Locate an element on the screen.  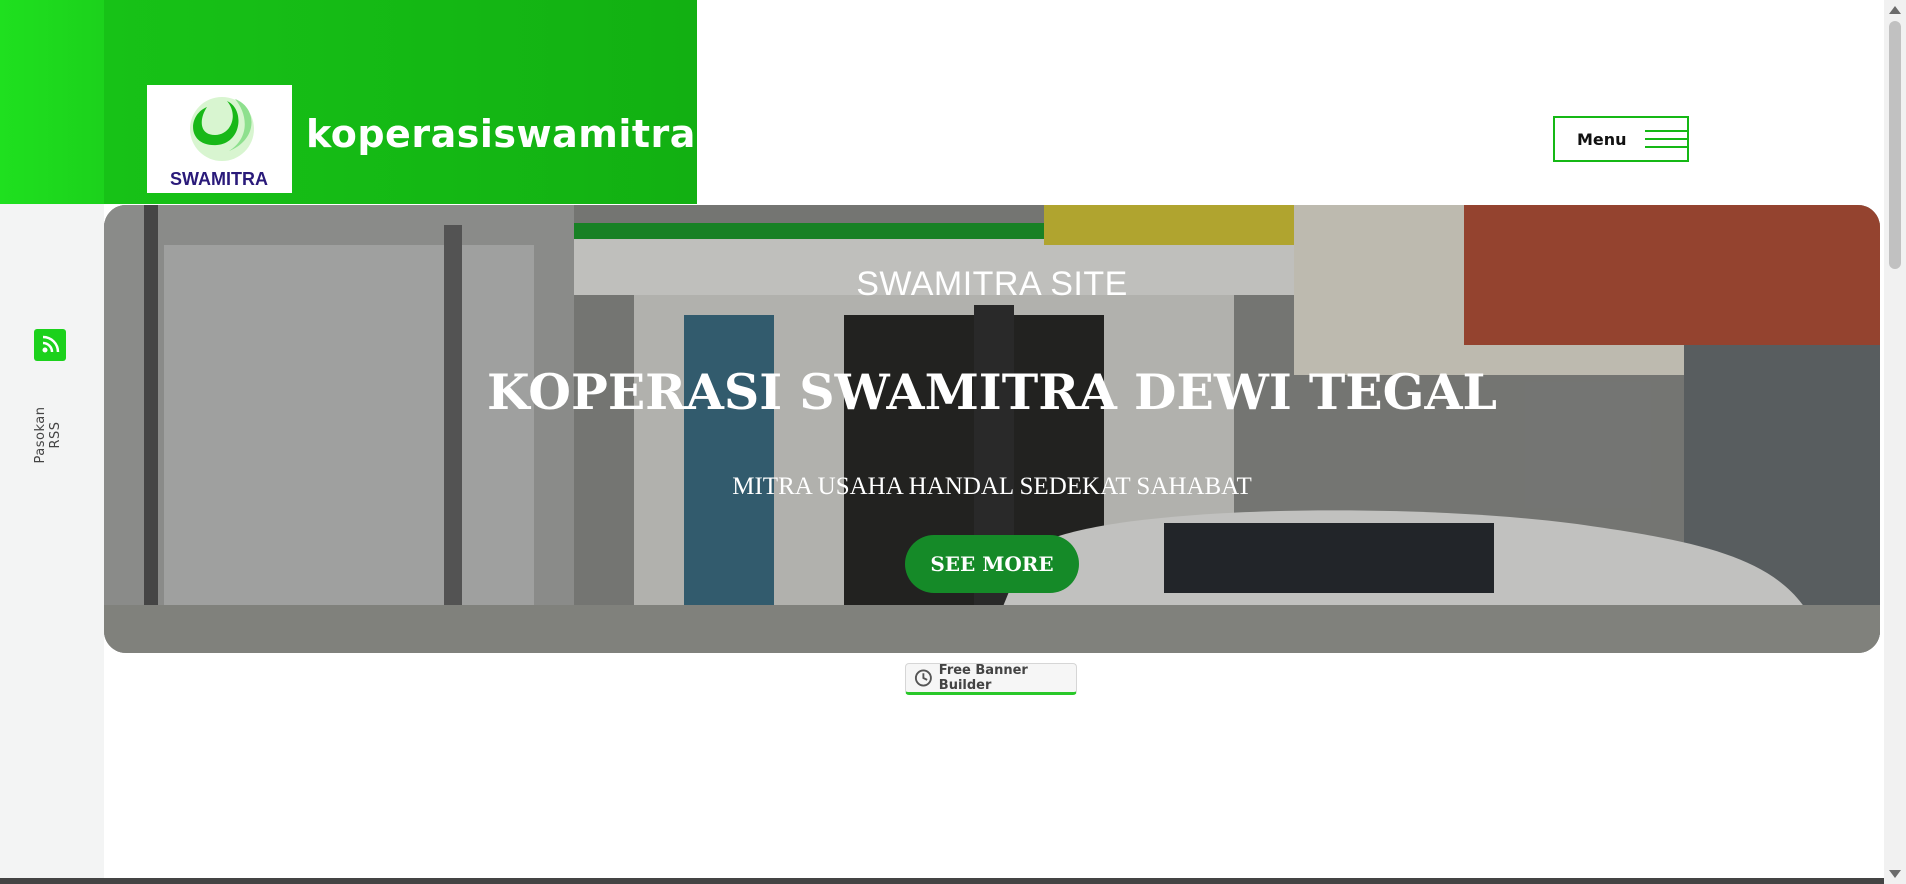
scrollbar is located at coordinates (1895, 442).